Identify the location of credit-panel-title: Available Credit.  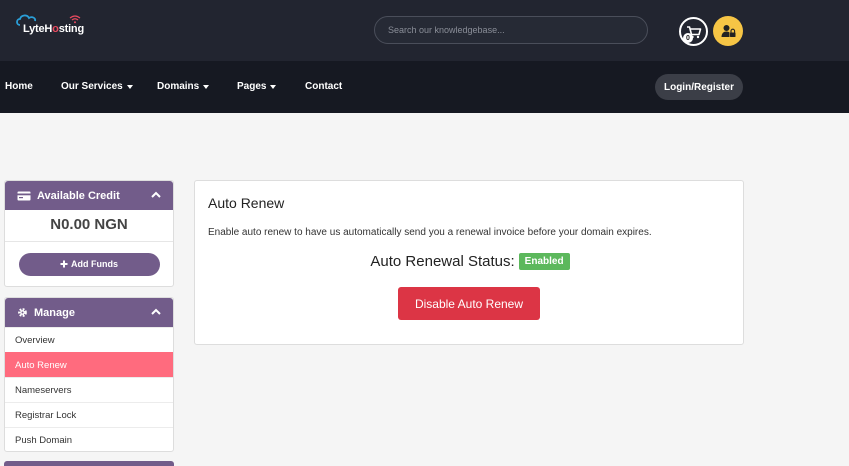
(78, 195).